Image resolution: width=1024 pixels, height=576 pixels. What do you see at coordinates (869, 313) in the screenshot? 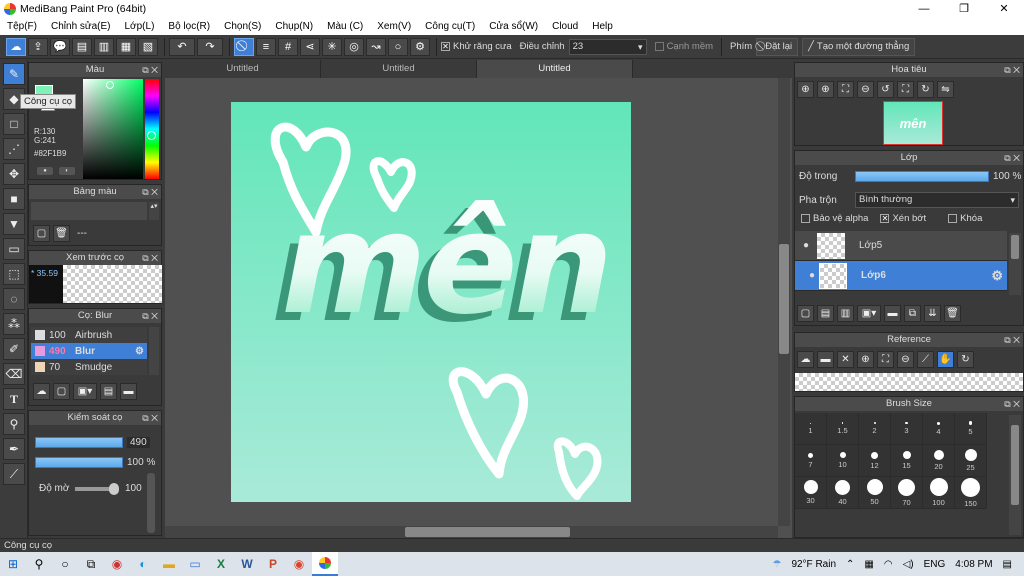
I see `add-layer-menu-icon: ▣▾` at bounding box center [869, 313].